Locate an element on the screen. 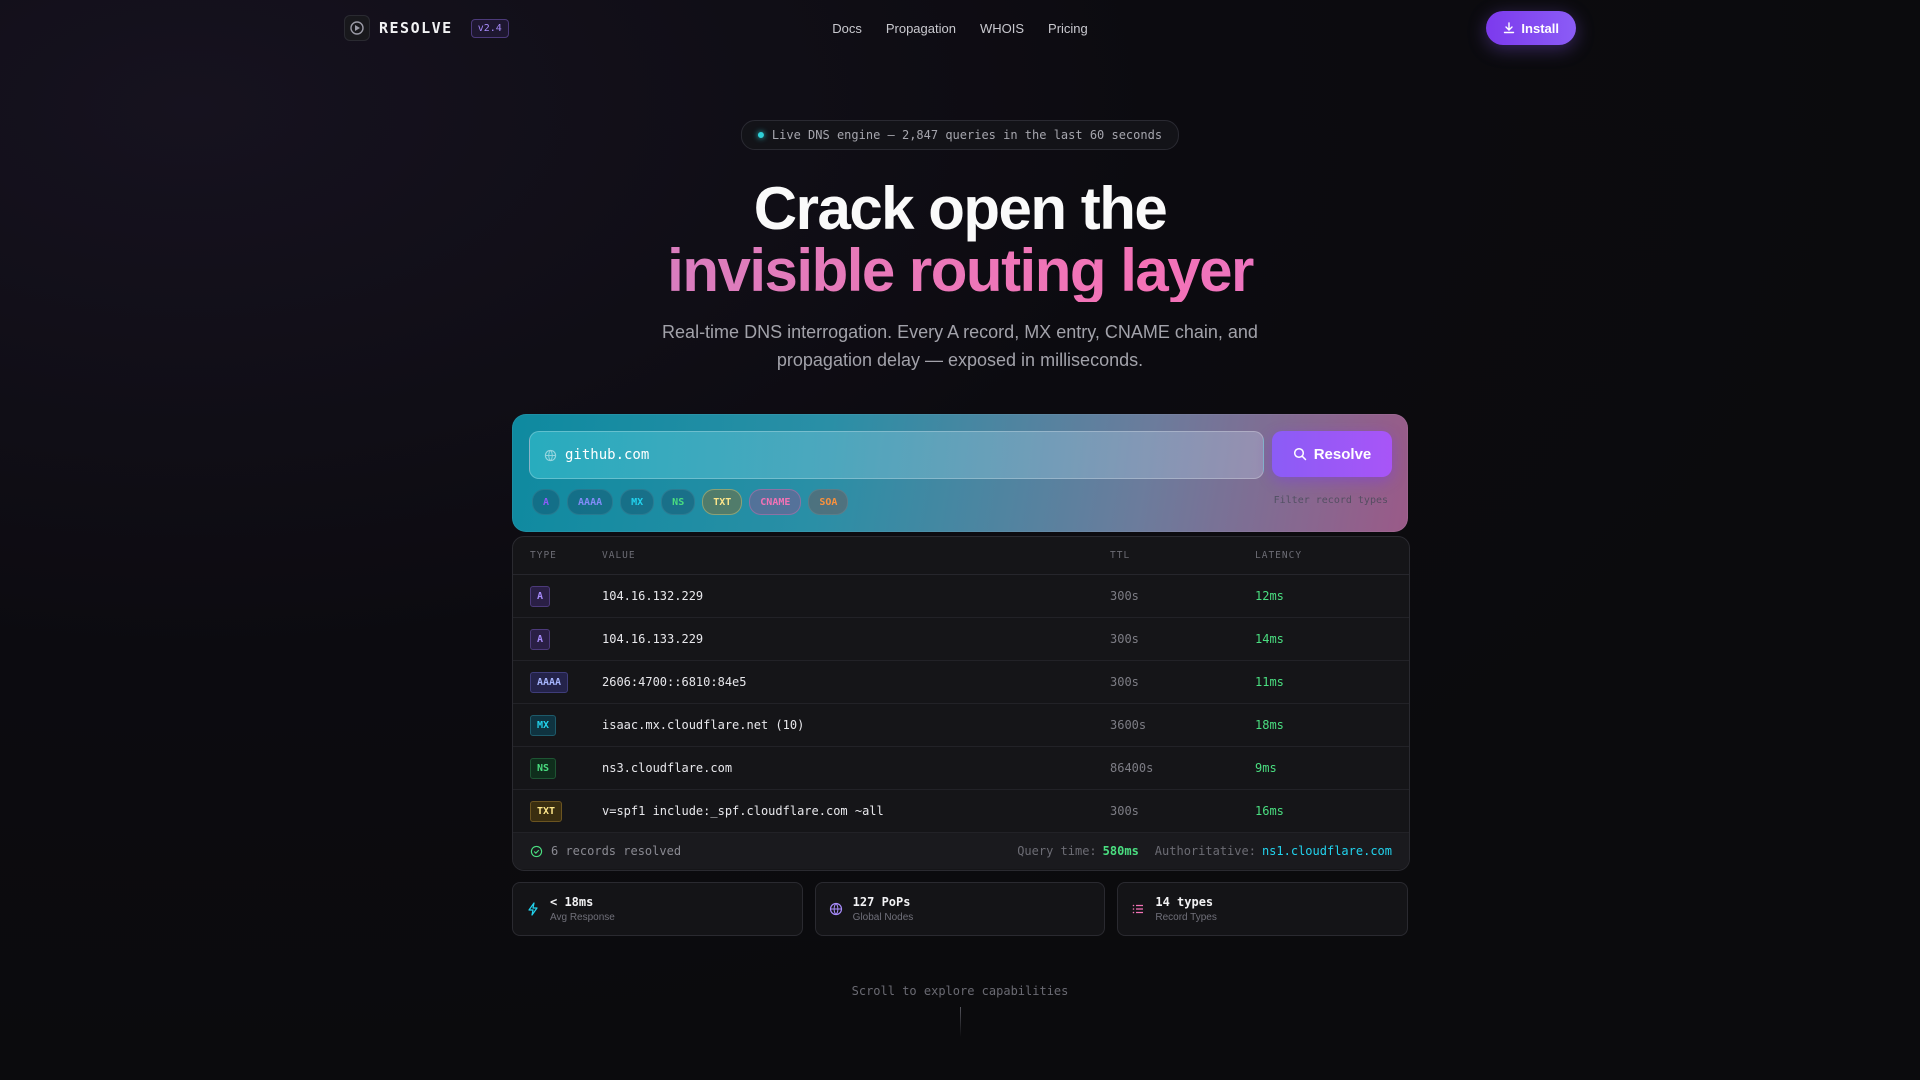 The width and height of the screenshot is (1920, 1080). header-ttl: TTL is located at coordinates (1182, 555).